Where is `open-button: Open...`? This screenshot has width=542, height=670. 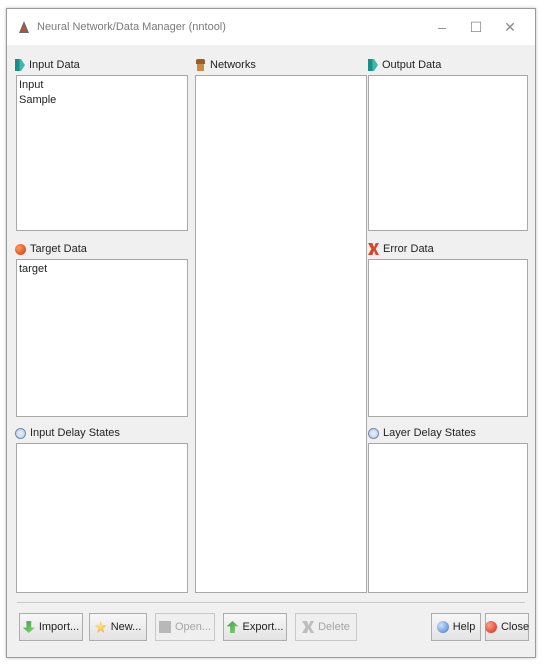 open-button: Open... is located at coordinates (185, 627).